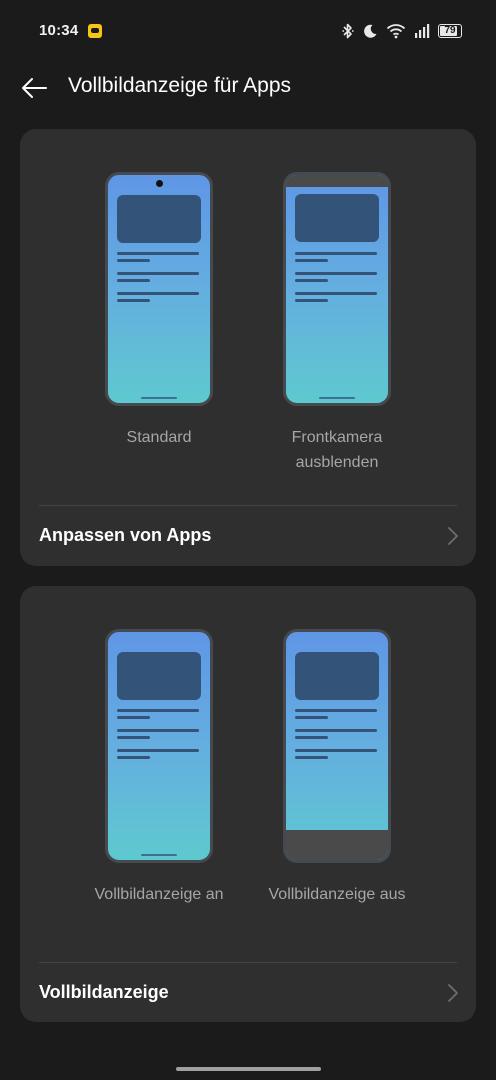 The image size is (496, 1080). I want to click on customize-apps-label: Anpassen von Apps, so click(125, 535).